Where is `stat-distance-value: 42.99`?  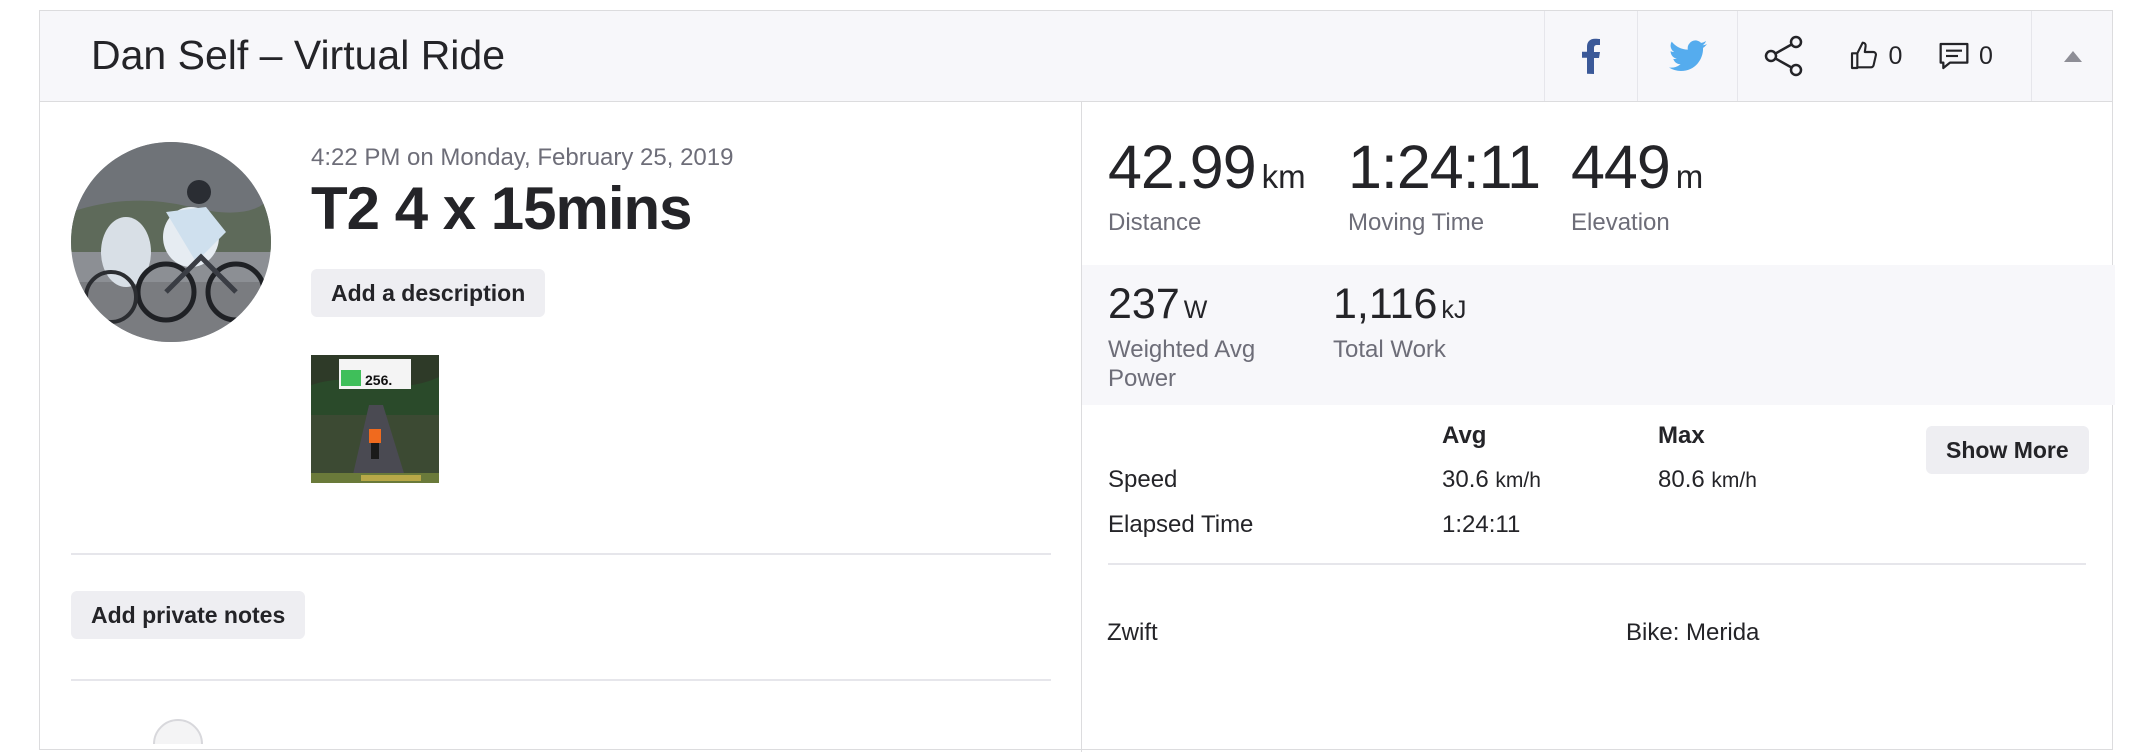 stat-distance-value: 42.99 is located at coordinates (1182, 167).